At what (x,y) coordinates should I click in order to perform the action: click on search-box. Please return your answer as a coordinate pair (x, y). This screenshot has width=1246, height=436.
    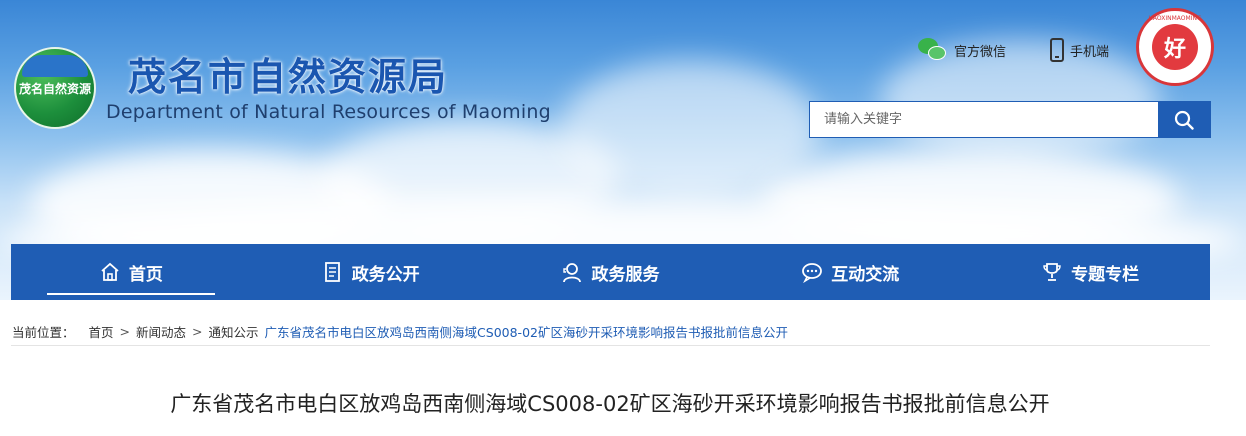
    Looking at the image, I should click on (1010, 119).